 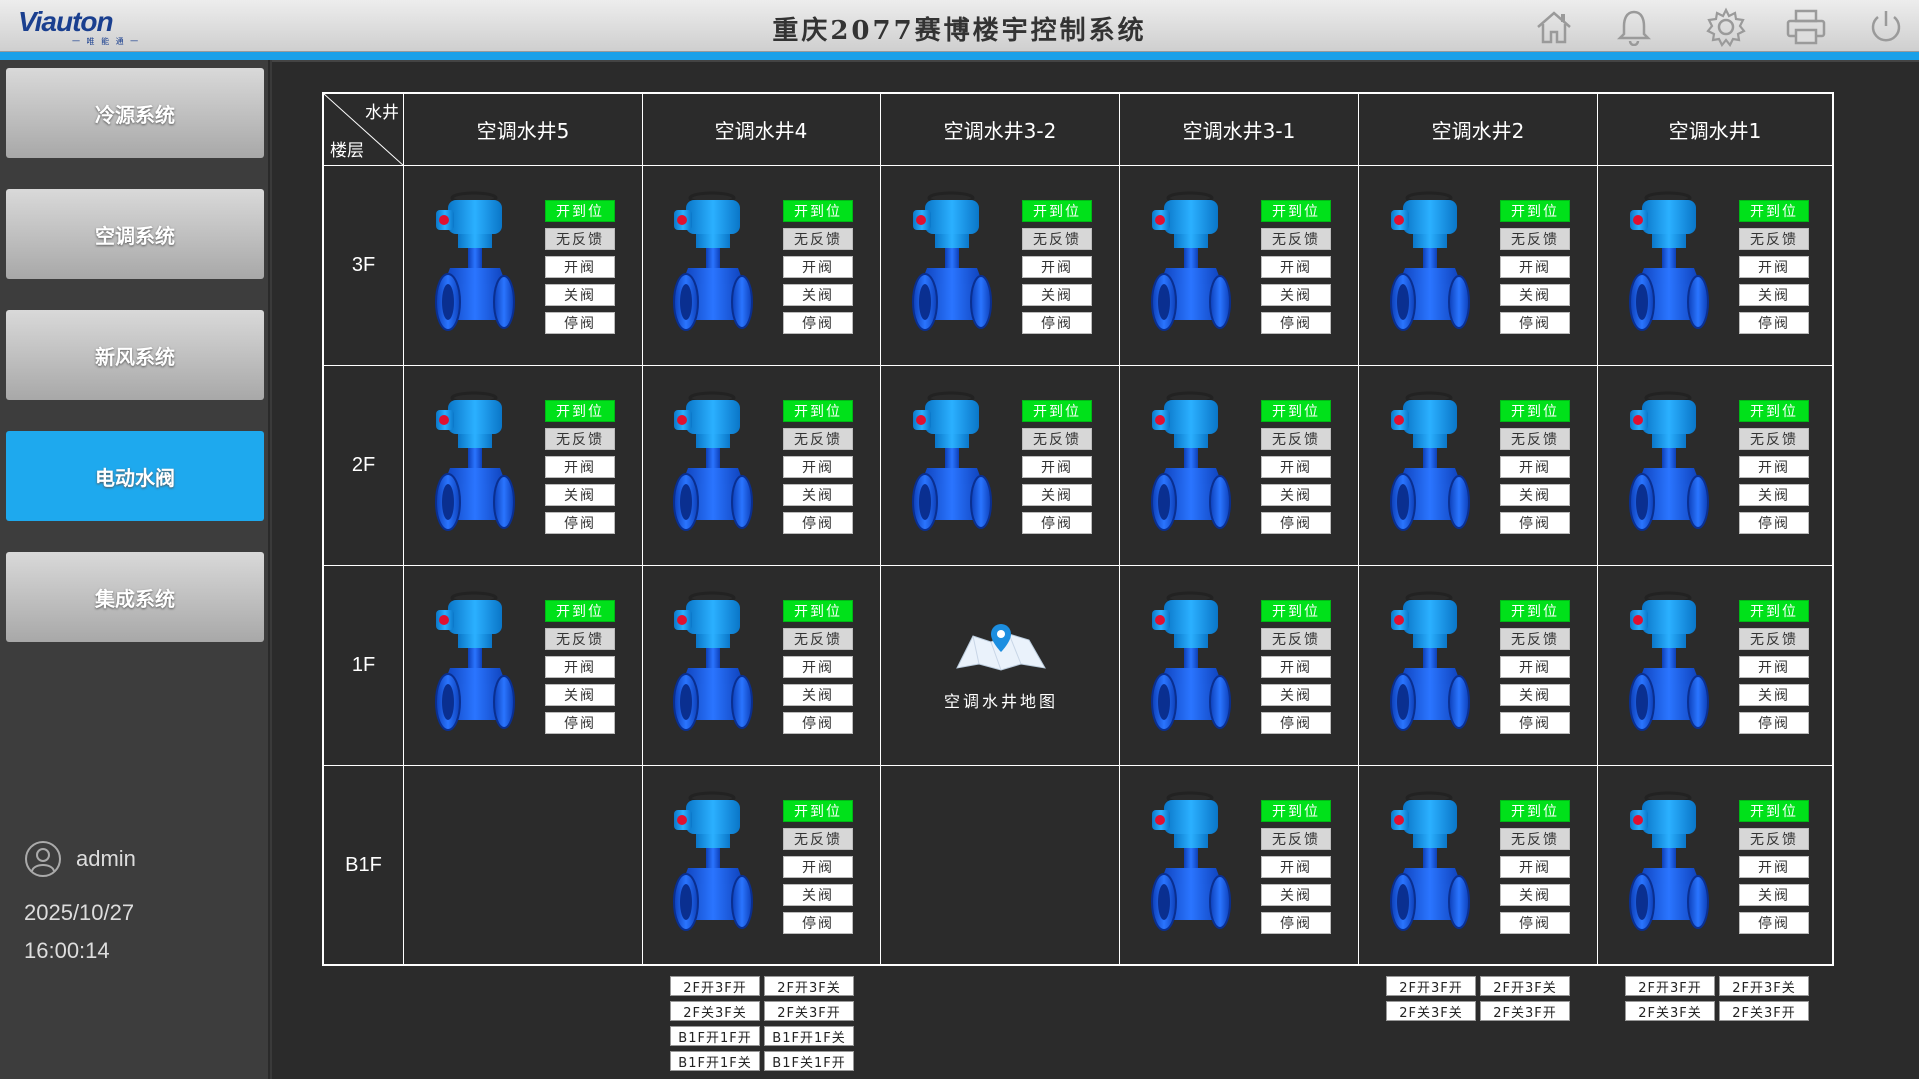 I want to click on well-map-button: 空调水井地图, so click(x=1001, y=665).